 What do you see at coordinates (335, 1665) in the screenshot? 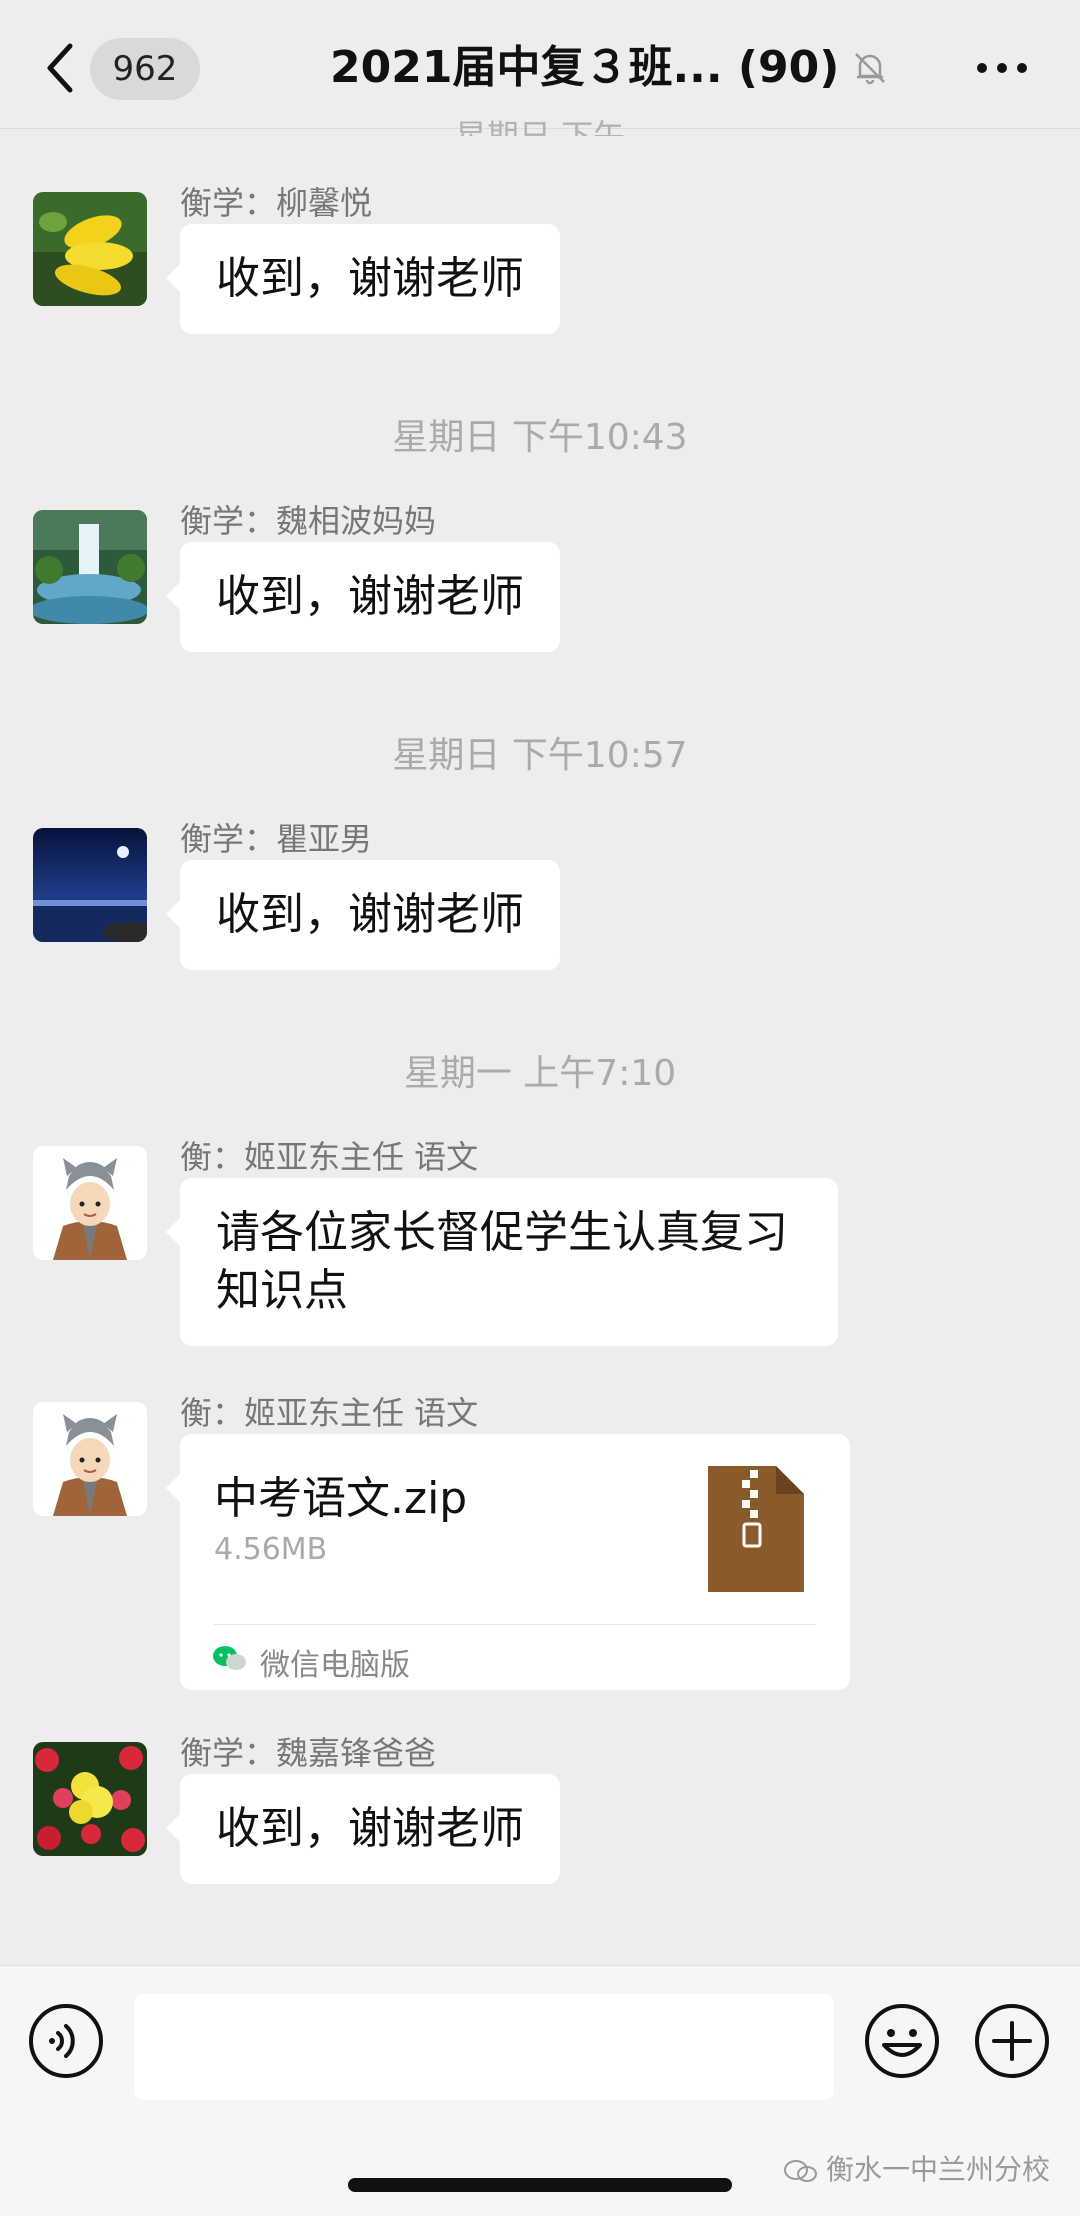
I see `file-source-label: 微信电脑版` at bounding box center [335, 1665].